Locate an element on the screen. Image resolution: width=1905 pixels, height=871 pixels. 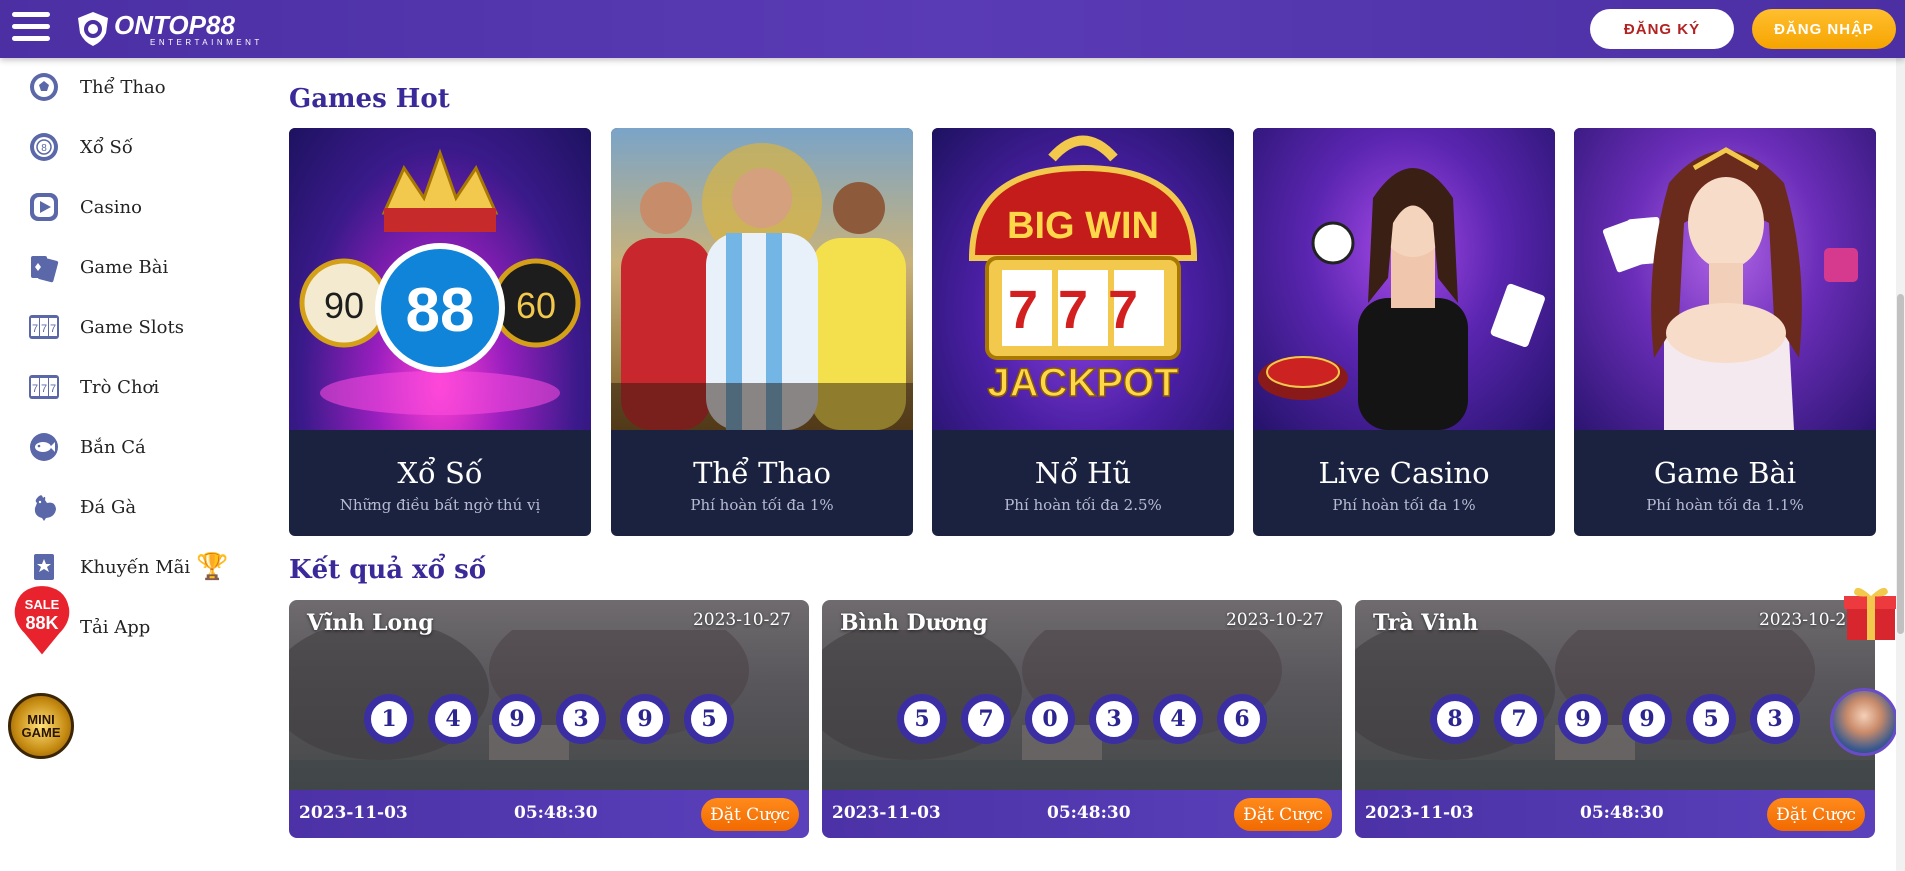
shield-logo-icon is located at coordinates (93, 29).